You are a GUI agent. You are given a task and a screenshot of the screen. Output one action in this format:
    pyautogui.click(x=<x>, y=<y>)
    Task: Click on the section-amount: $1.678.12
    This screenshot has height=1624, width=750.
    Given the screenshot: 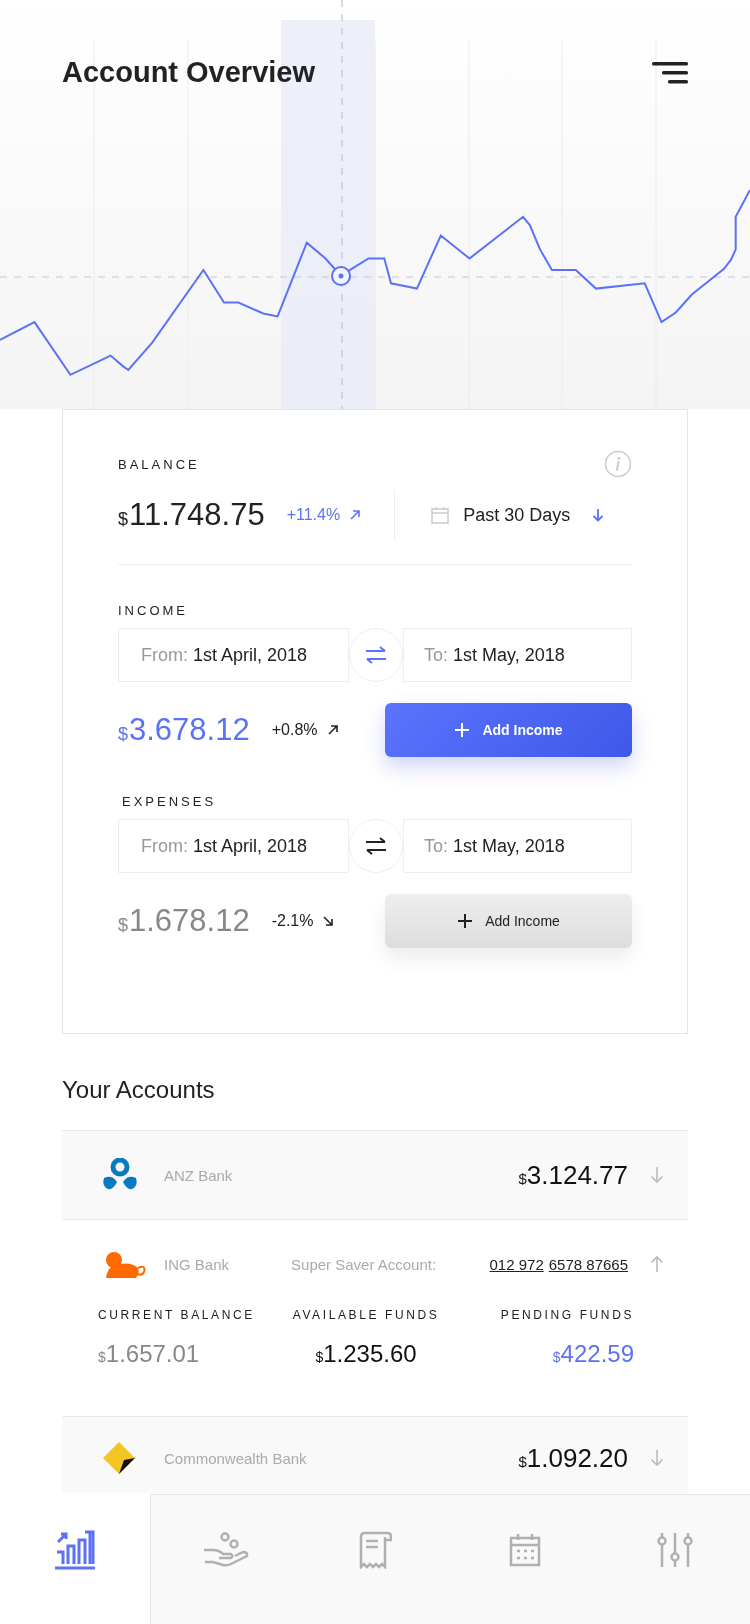 What is the action you would take?
    pyautogui.click(x=184, y=921)
    